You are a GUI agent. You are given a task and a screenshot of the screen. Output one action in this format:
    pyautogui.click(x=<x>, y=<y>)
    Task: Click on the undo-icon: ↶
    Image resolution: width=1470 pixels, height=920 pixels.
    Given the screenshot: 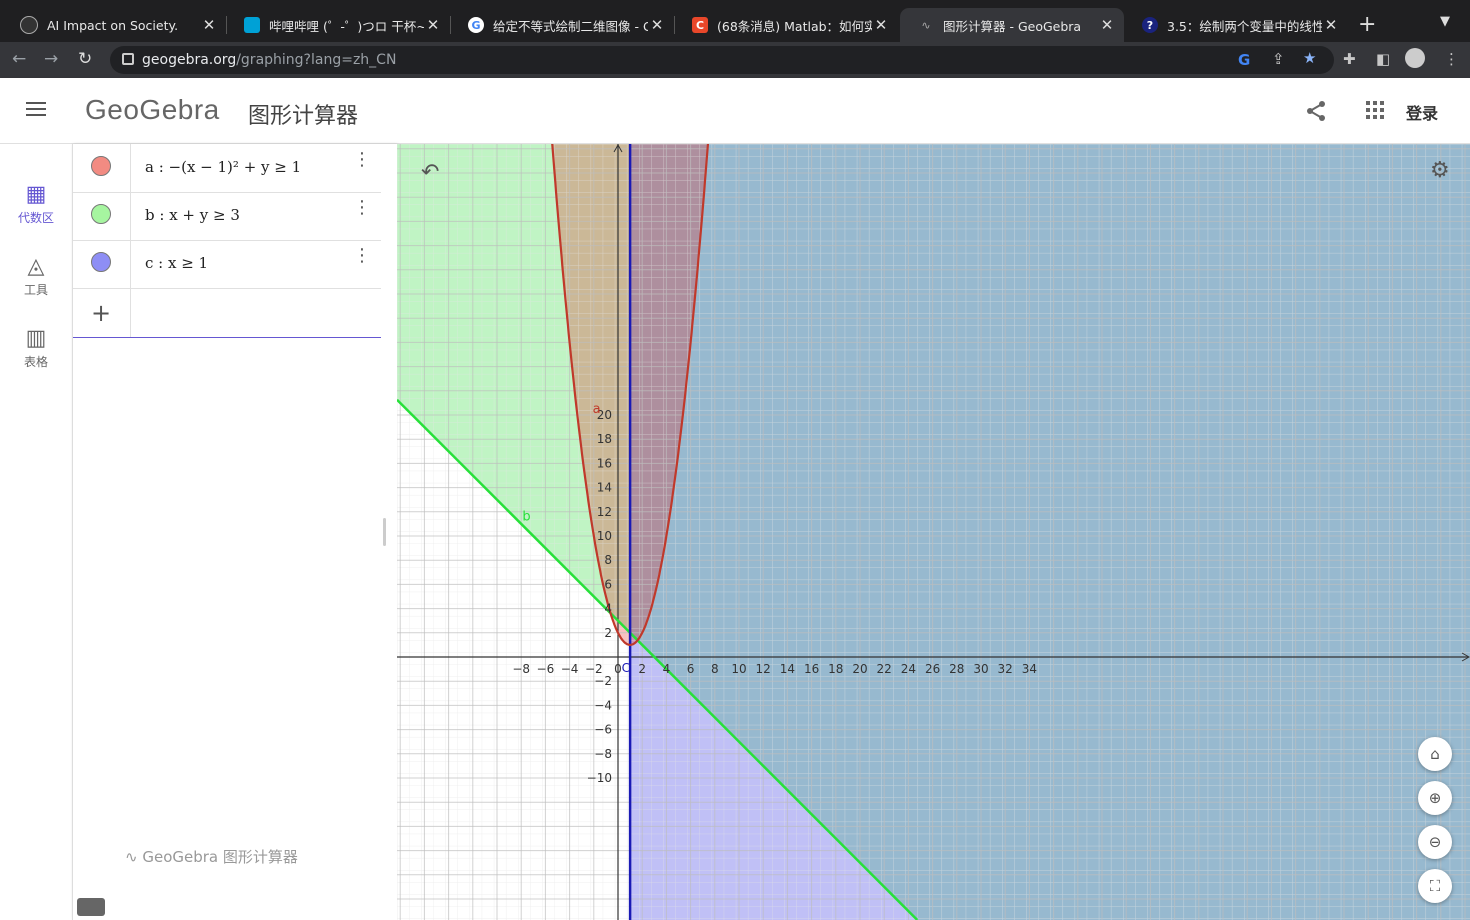 What is the action you would take?
    pyautogui.click(x=430, y=172)
    